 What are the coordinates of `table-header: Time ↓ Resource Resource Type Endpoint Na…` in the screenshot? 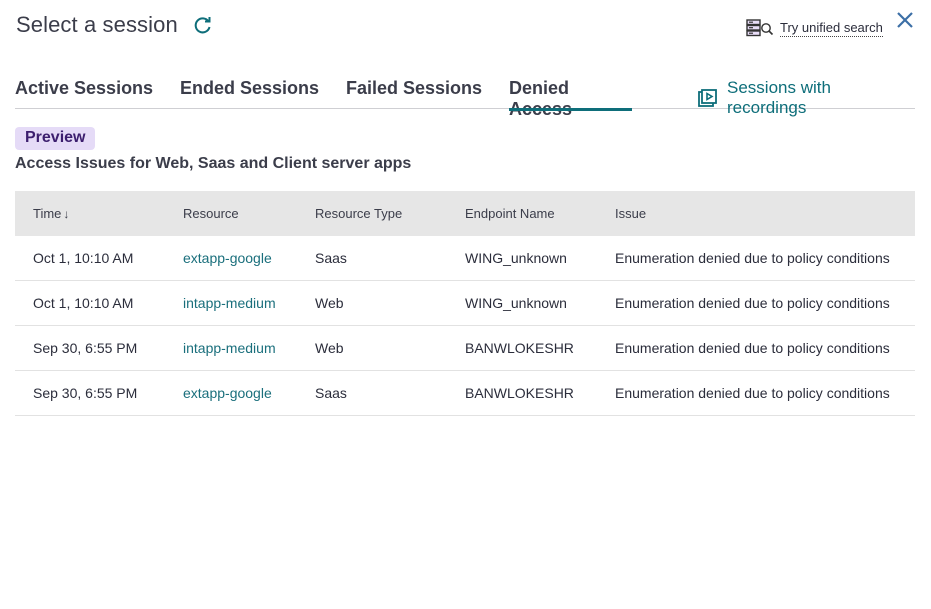 It's located at (465, 213).